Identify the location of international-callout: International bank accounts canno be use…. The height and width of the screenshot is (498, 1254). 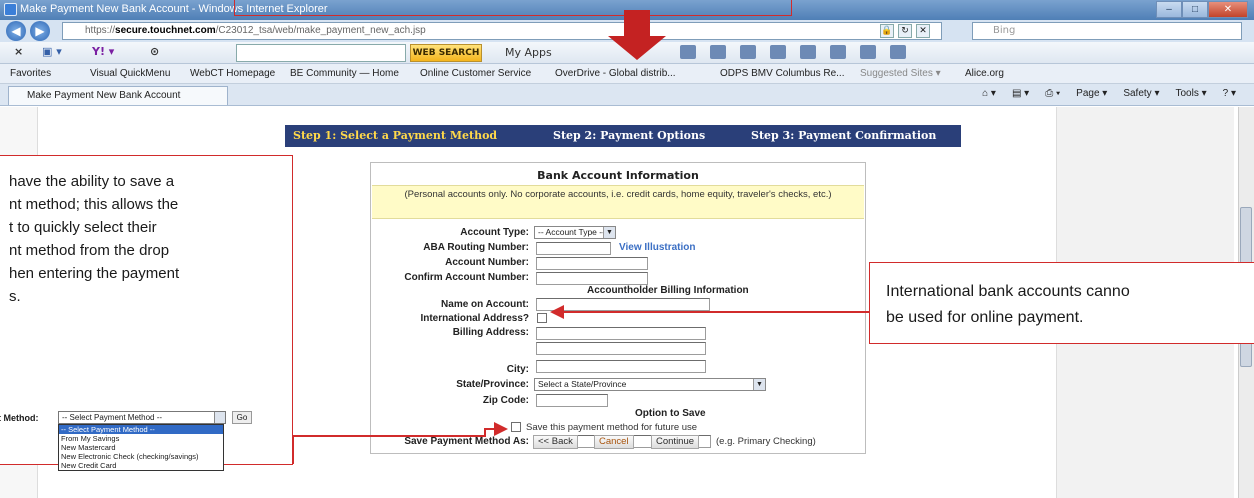
(1061, 303).